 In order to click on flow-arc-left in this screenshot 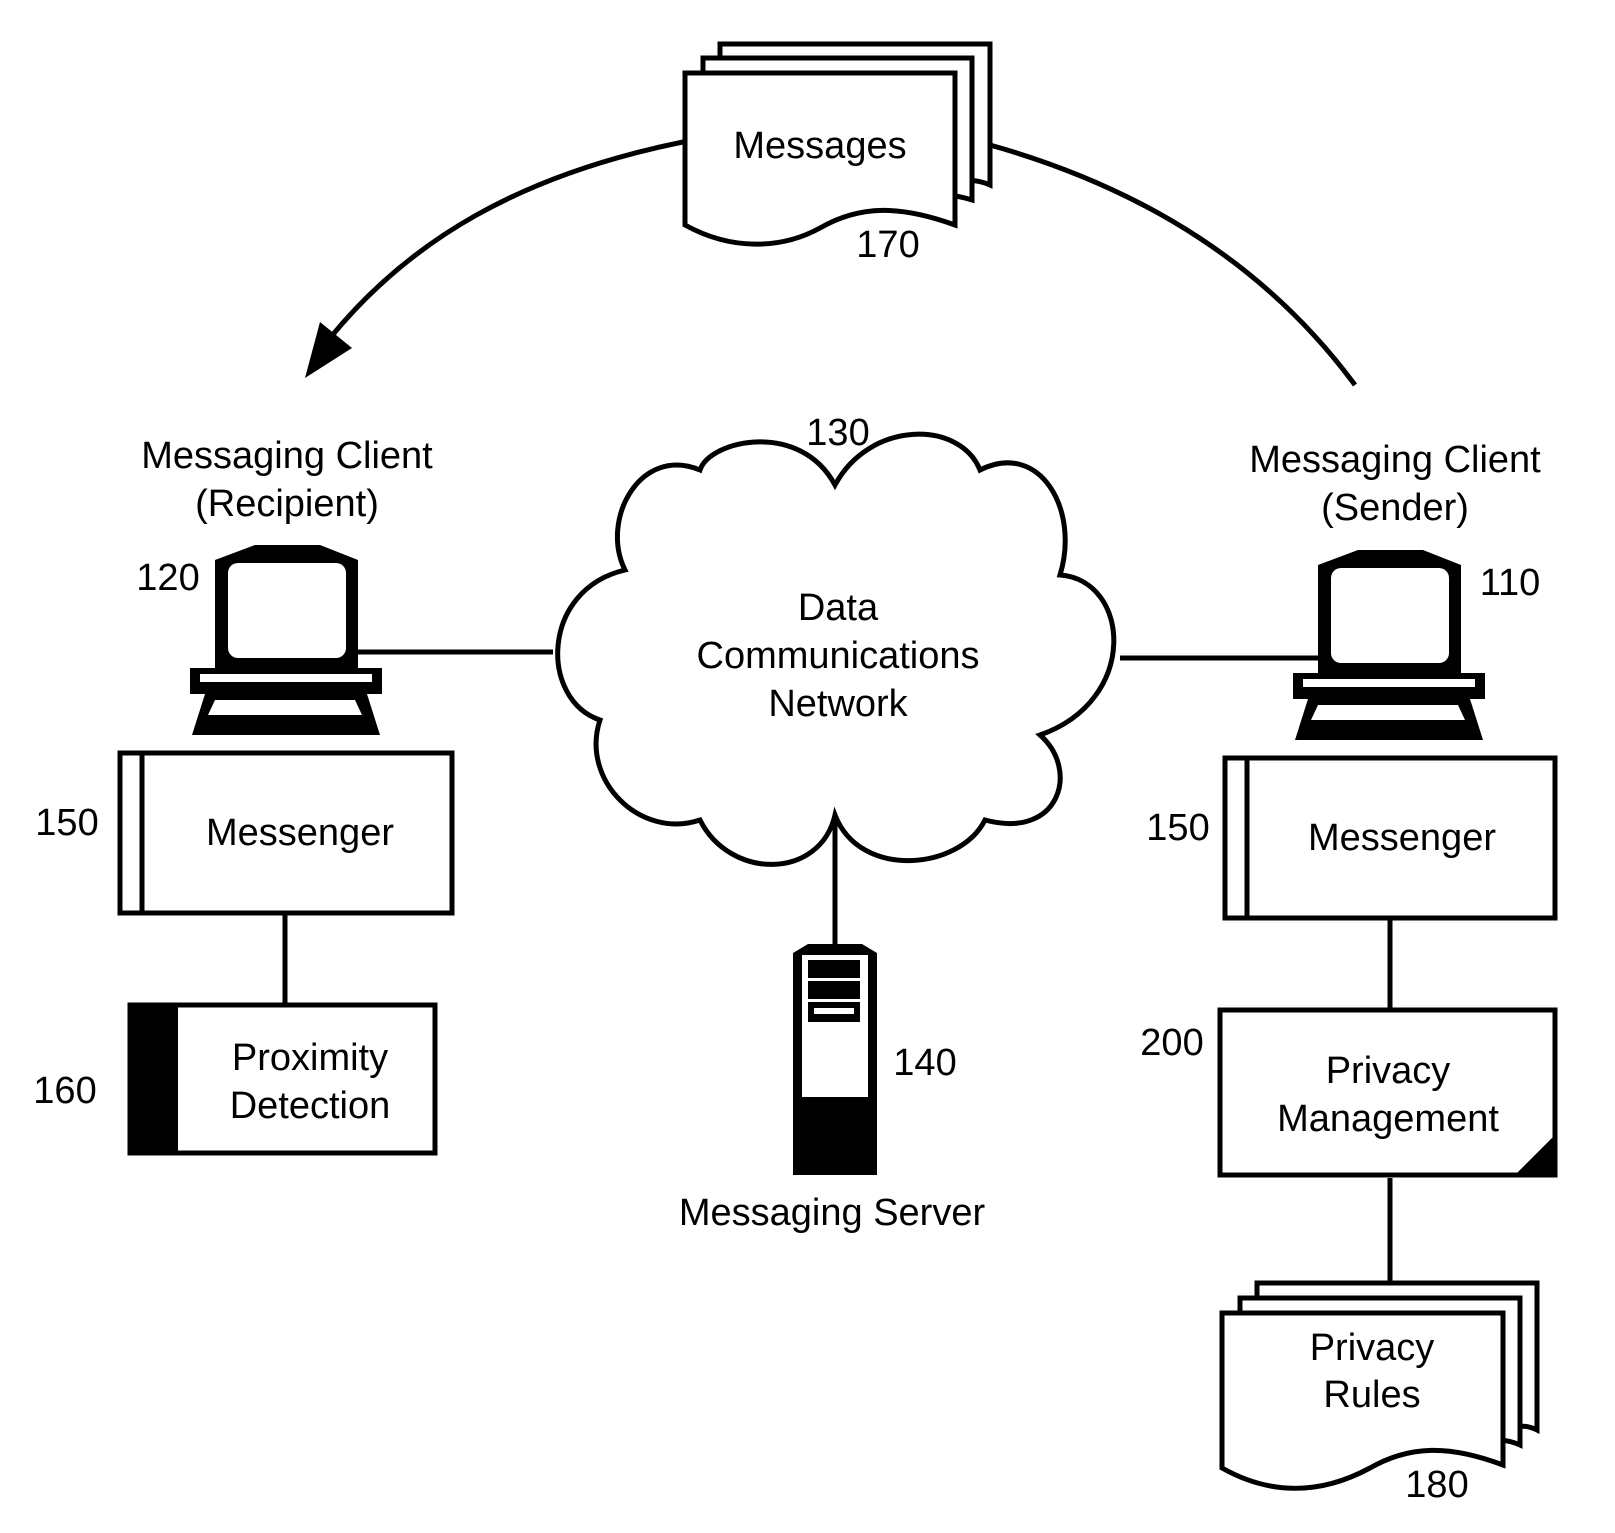, I will do `click(506, 239)`.